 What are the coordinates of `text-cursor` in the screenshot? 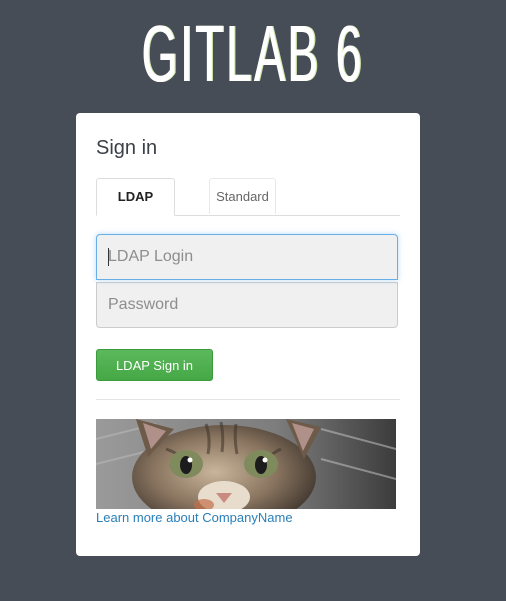 It's located at (108, 257).